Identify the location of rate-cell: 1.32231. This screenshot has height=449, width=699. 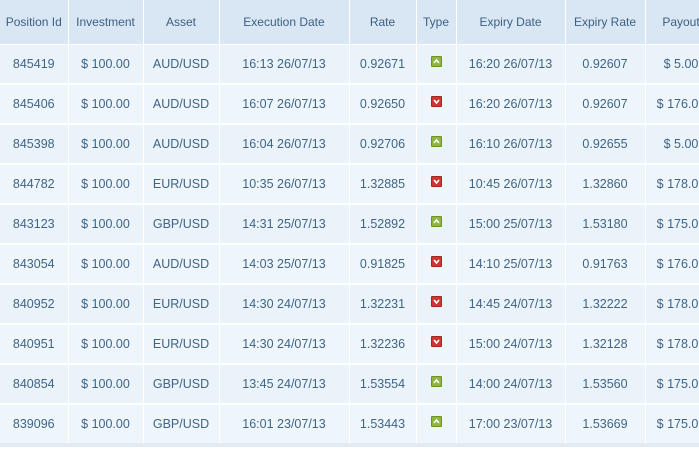
(383, 304).